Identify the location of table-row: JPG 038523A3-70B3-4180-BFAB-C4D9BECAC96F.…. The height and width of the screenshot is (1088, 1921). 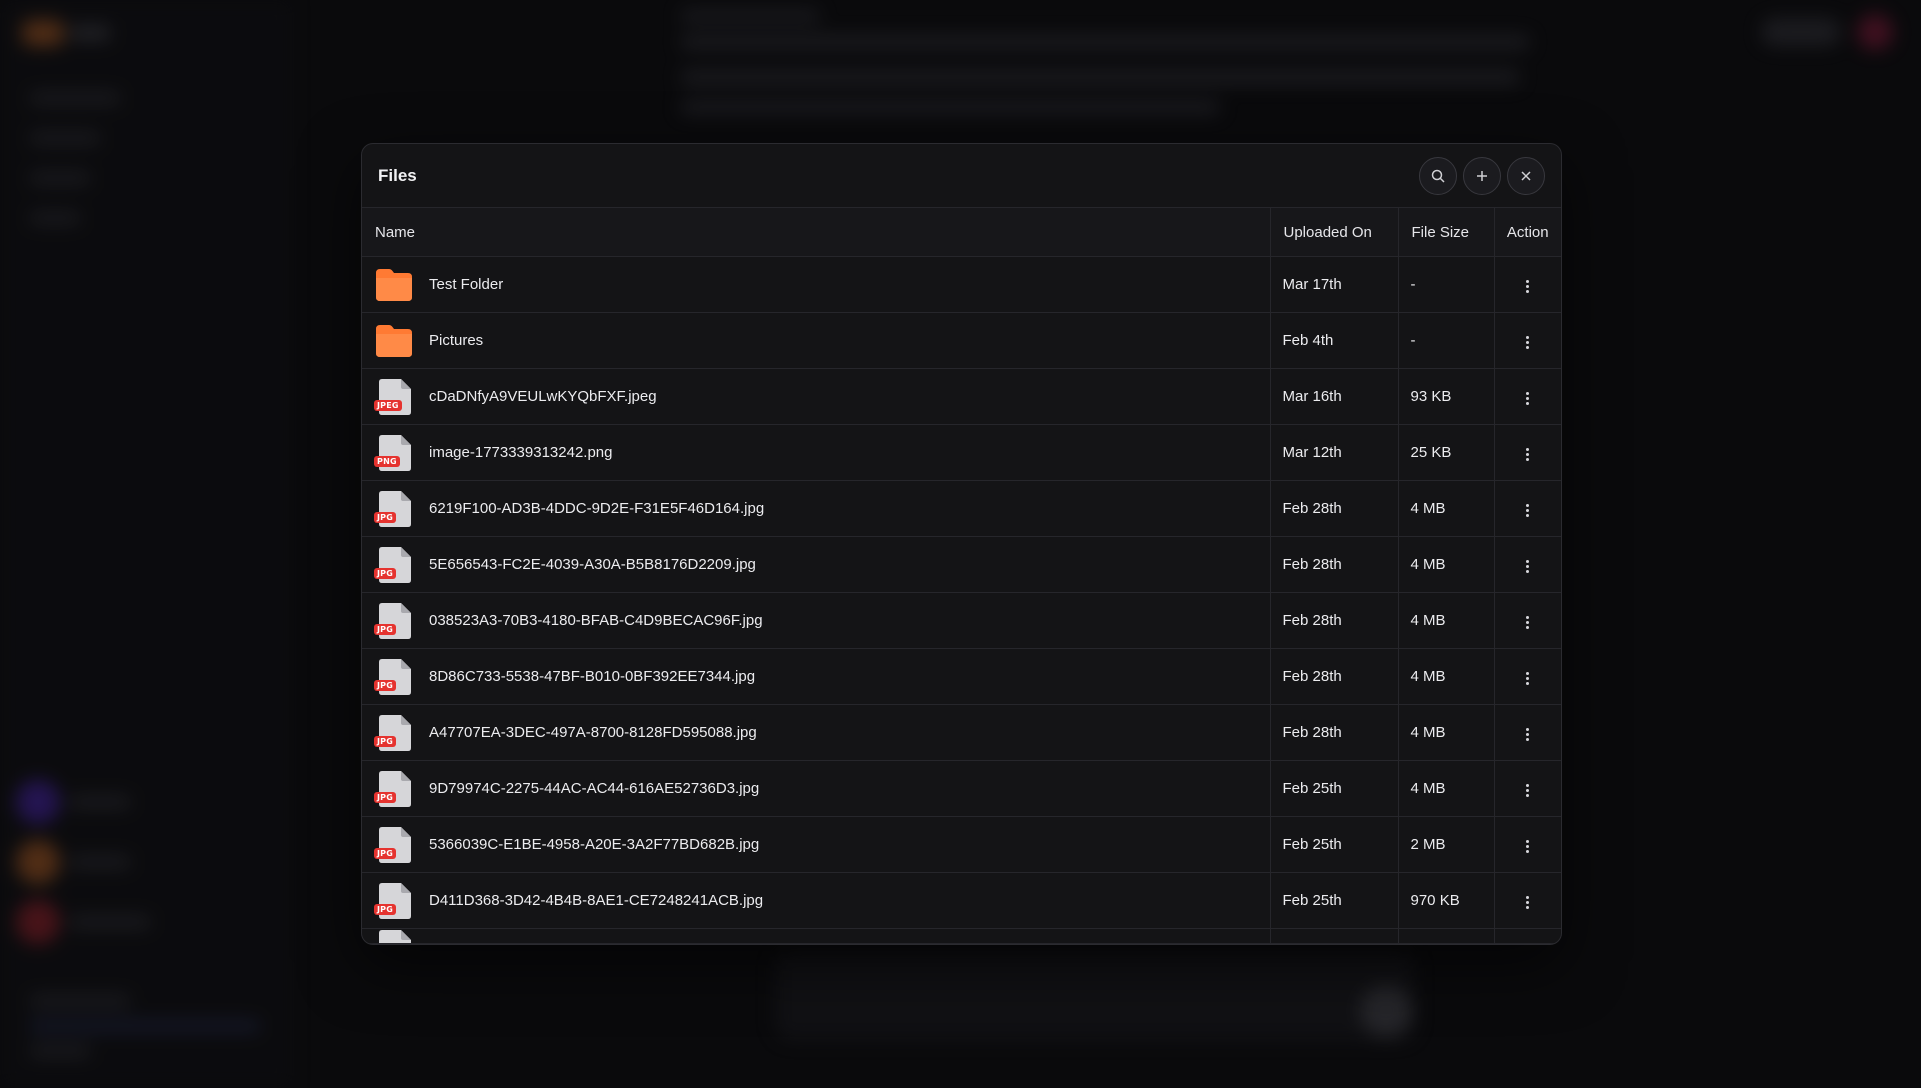
(961, 620).